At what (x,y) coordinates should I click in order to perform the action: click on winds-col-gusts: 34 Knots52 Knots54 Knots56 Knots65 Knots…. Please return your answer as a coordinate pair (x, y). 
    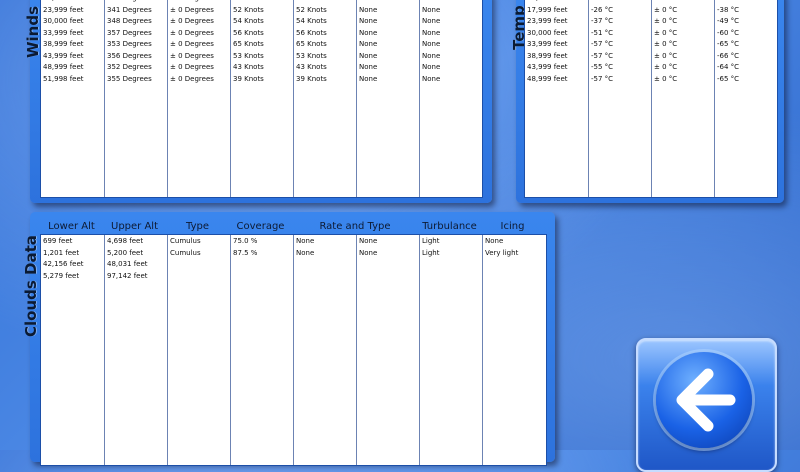
    Looking at the image, I should click on (325, 98).